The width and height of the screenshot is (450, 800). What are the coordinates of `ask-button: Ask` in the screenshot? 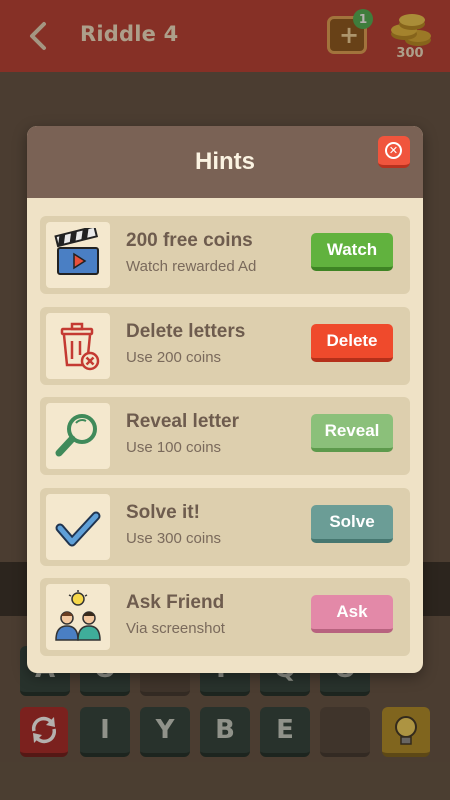 It's located at (352, 614).